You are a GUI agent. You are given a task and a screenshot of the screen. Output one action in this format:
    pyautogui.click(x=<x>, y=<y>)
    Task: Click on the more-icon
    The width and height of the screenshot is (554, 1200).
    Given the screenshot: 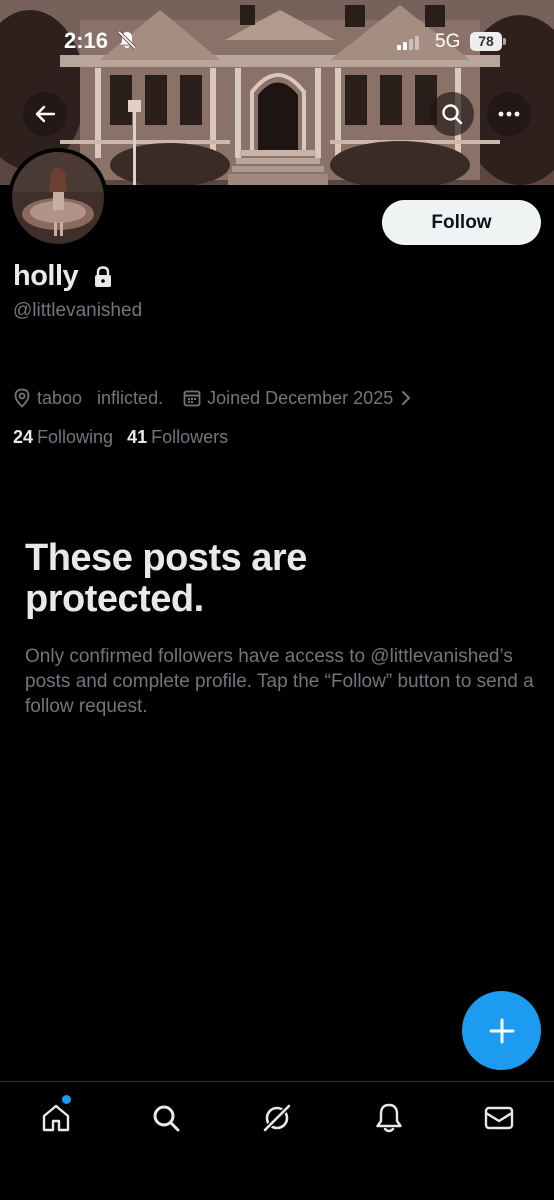 What is the action you would take?
    pyautogui.click(x=509, y=114)
    